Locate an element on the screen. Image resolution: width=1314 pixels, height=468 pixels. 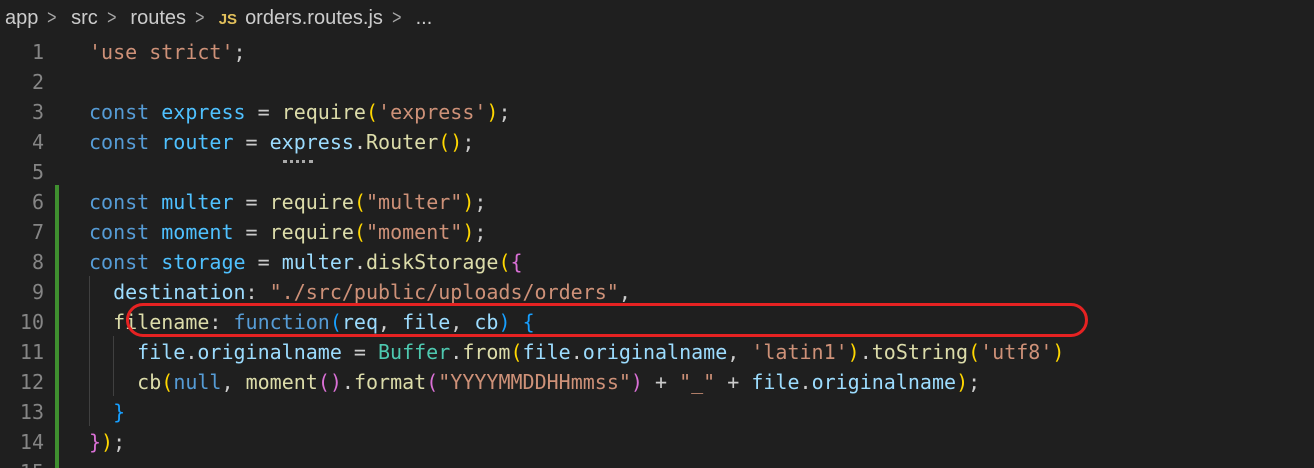
code-token: "./src/public/uploads/orders" is located at coordinates (444, 292).